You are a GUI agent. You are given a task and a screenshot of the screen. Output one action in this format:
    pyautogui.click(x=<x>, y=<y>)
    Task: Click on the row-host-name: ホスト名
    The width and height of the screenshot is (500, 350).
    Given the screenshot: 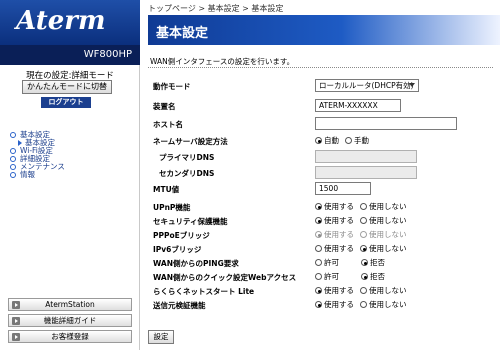 What is the action you would take?
    pyautogui.click(x=325, y=124)
    